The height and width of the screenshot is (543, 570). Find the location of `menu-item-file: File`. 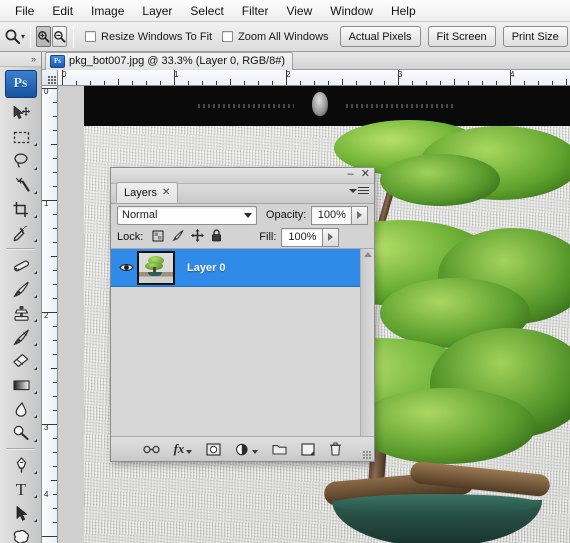

menu-item-file: File is located at coordinates (24, 11).